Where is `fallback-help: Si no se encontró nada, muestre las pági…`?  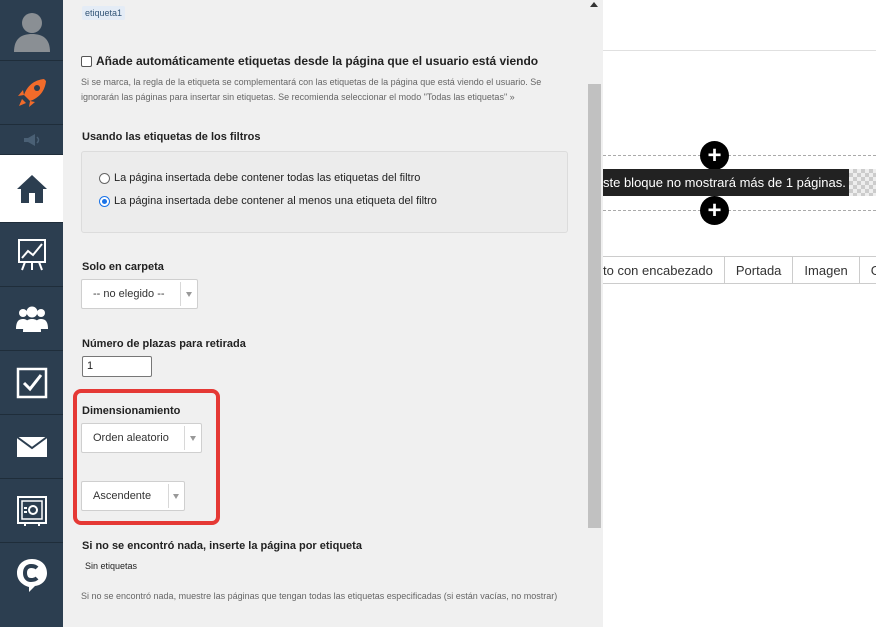
fallback-help: Si no se encontró nada, muestre las pági… is located at coordinates (319, 596).